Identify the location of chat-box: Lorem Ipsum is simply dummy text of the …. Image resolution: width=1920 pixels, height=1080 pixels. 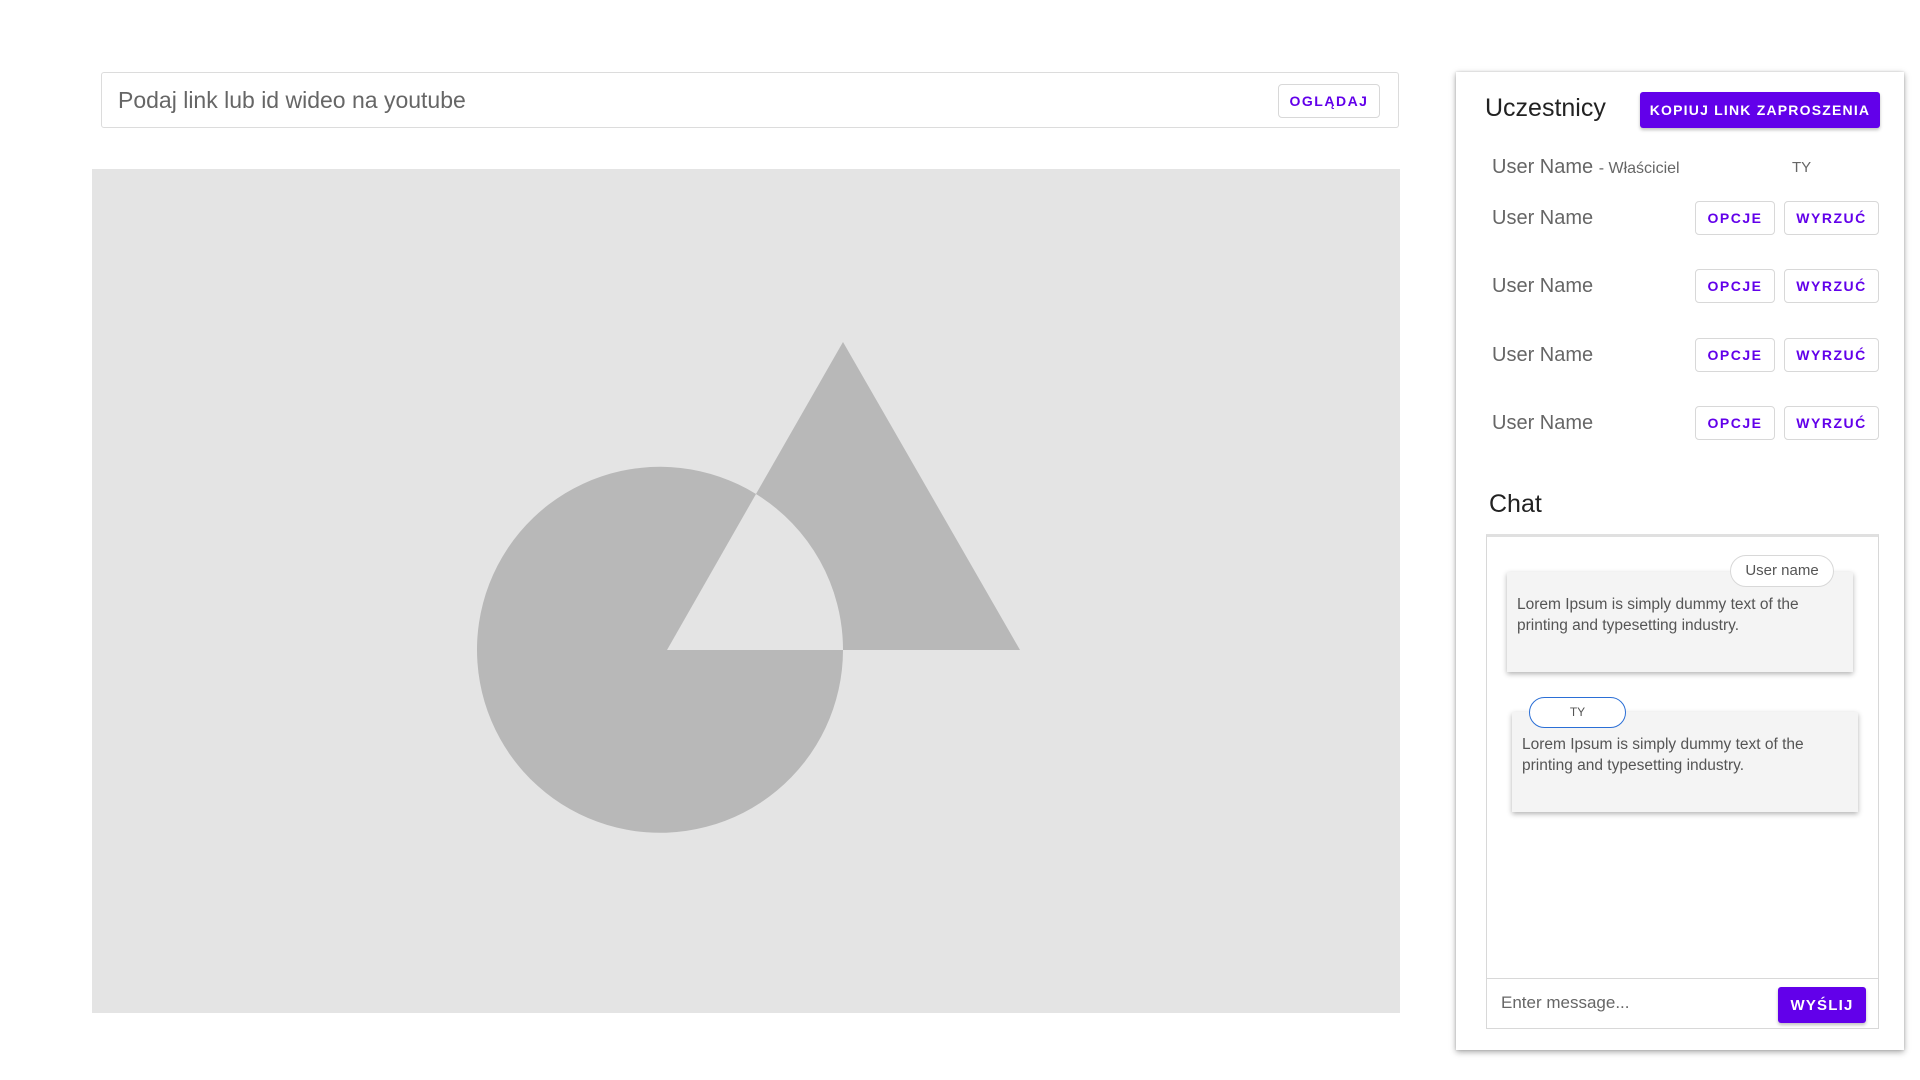
(1682, 781).